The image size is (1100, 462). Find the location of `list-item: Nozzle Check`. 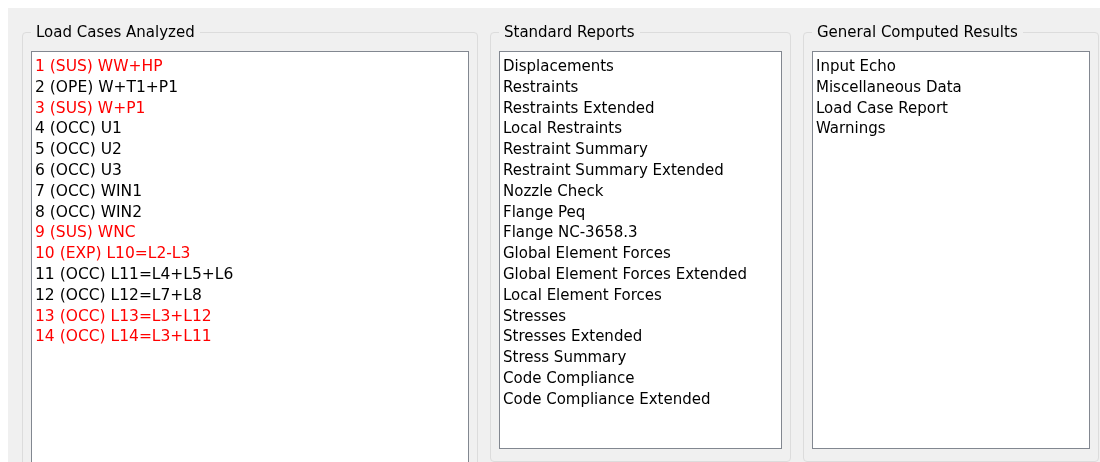

list-item: Nozzle Check is located at coordinates (553, 191).